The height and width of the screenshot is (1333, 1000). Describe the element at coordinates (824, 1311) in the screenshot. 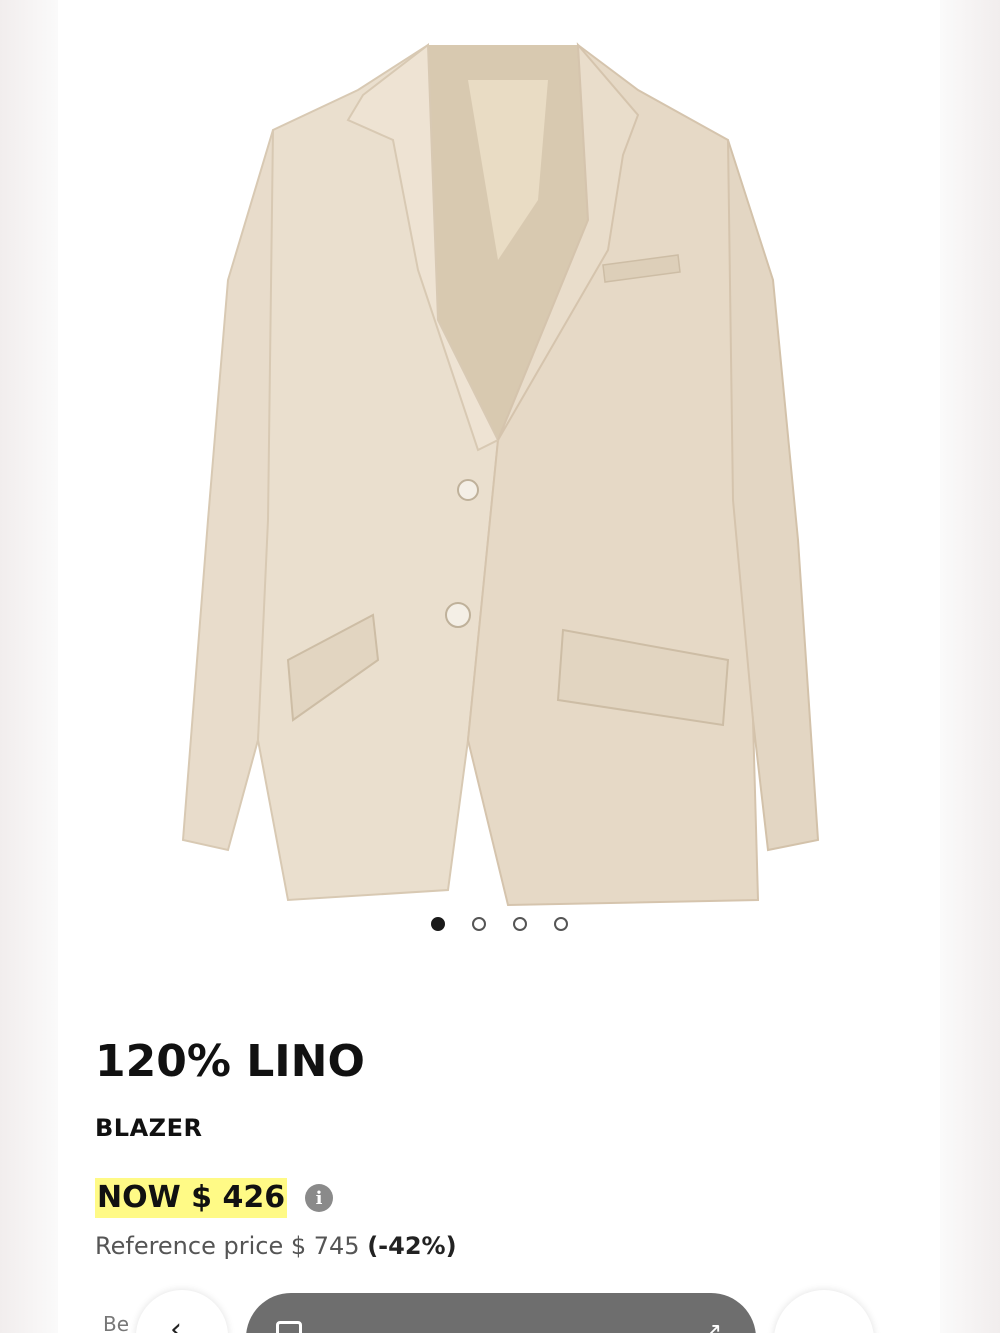

I see `menu-button` at that location.